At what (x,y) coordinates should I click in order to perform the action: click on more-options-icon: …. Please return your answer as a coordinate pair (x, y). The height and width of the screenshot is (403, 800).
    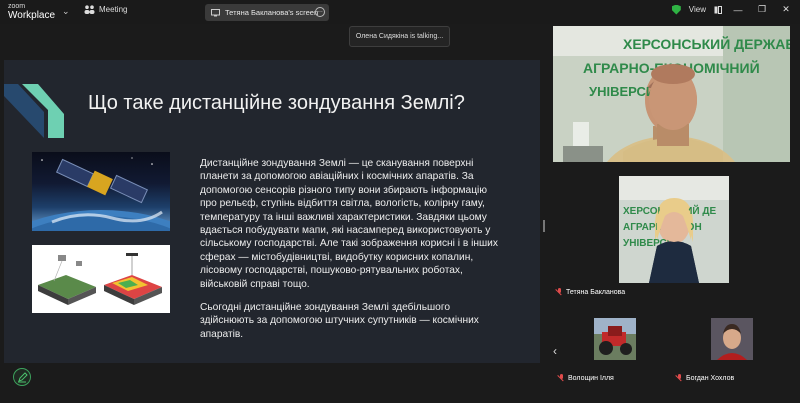
    Looking at the image, I should click on (320, 12).